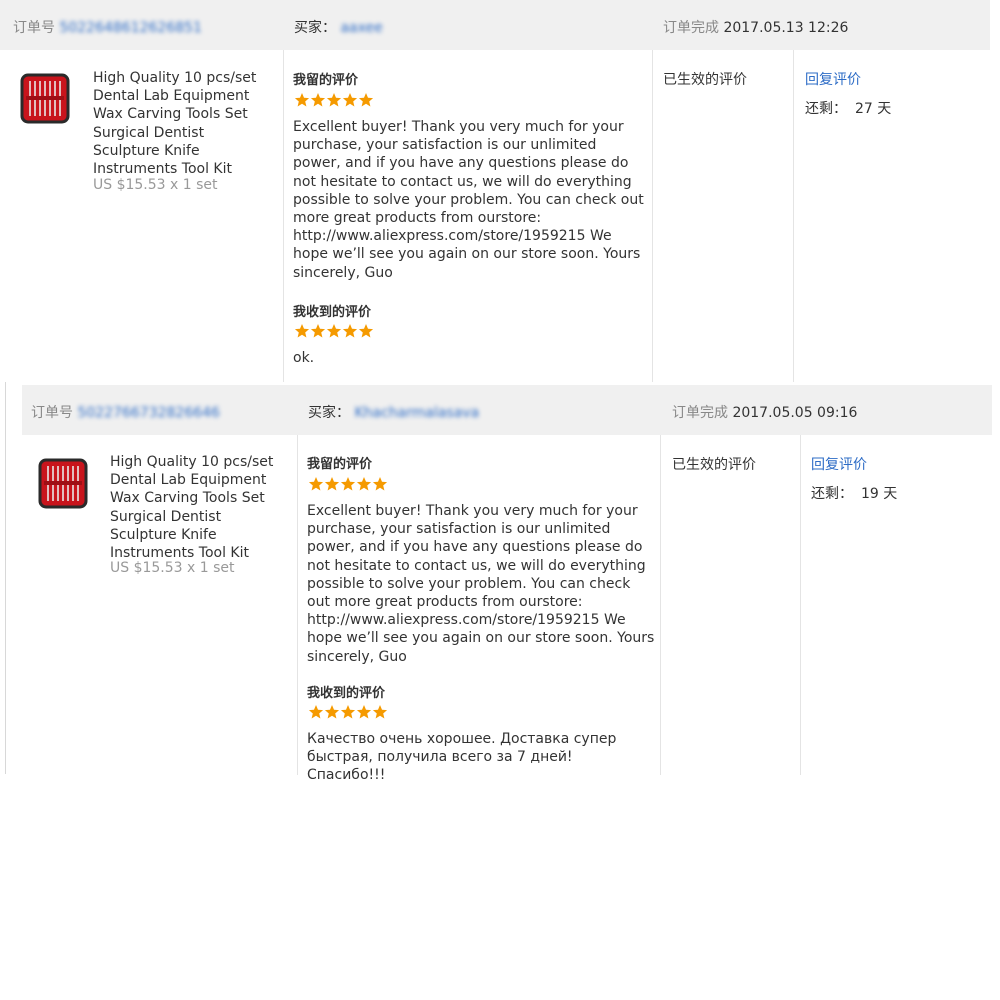 This screenshot has width=1000, height=1000. Describe the element at coordinates (130, 28) in the screenshot. I see `order-number-link: 5022648612626851` at that location.